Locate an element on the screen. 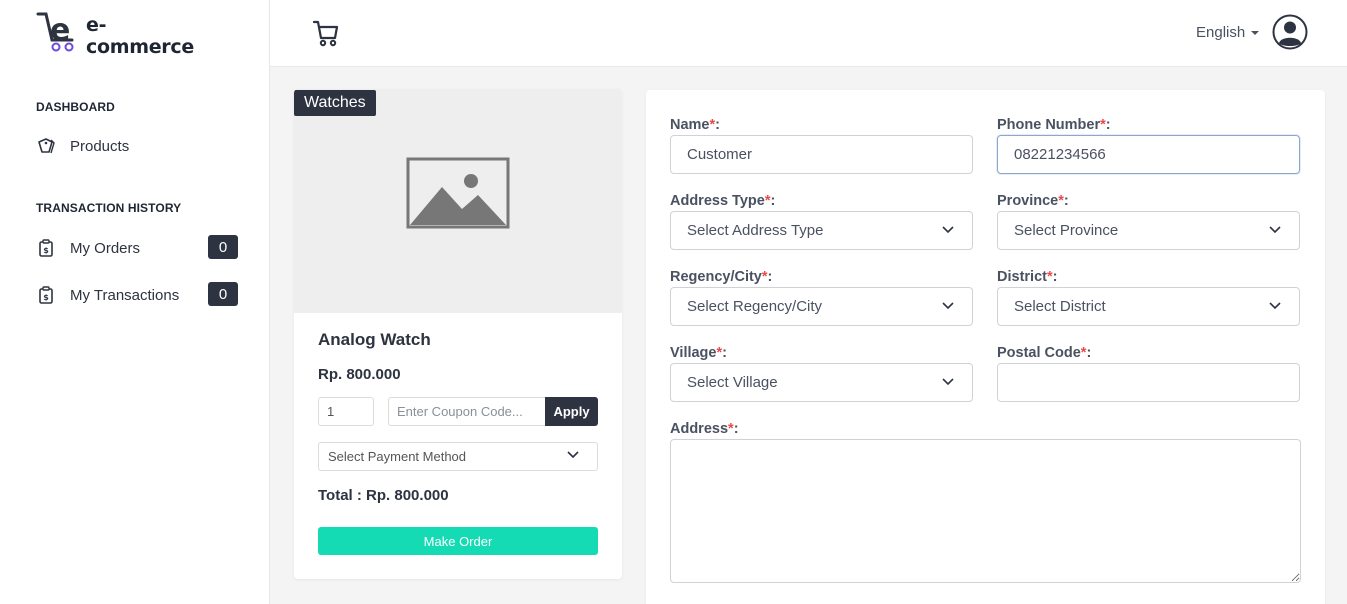  caret-down-icon is located at coordinates (1255, 32).